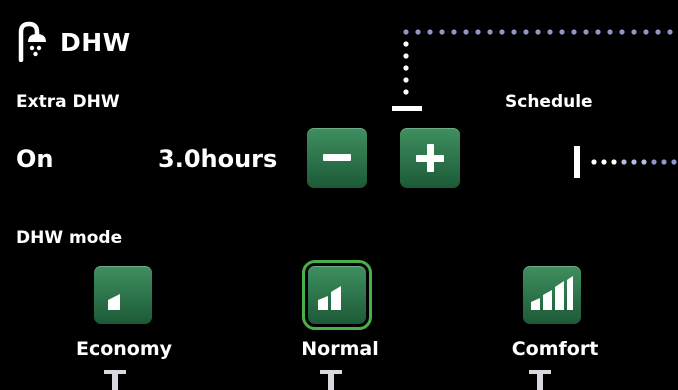 Image resolution: width=678 pixels, height=390 pixels. I want to click on mode-comfort-label: Comfort, so click(555, 349).